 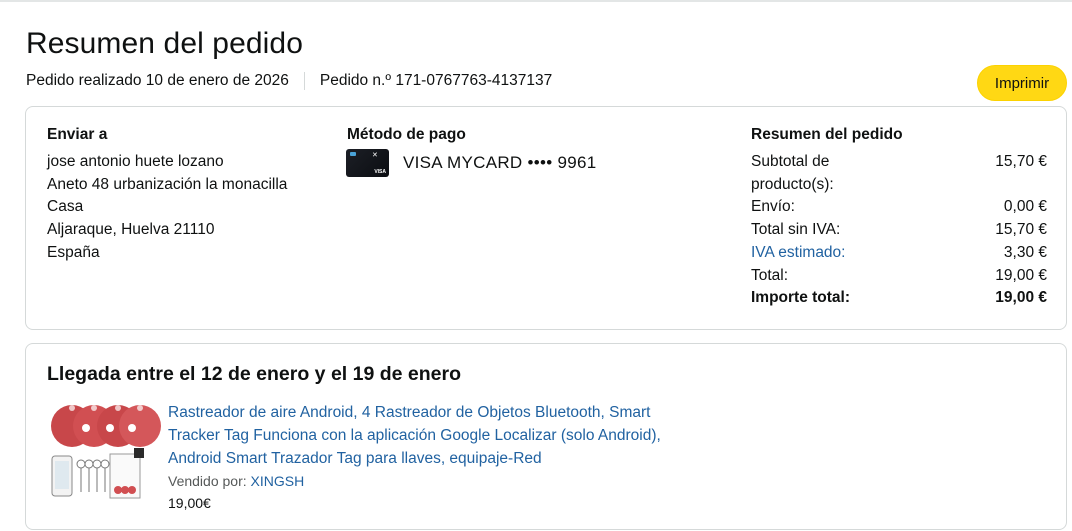 I want to click on address-line: España, so click(x=73, y=252).